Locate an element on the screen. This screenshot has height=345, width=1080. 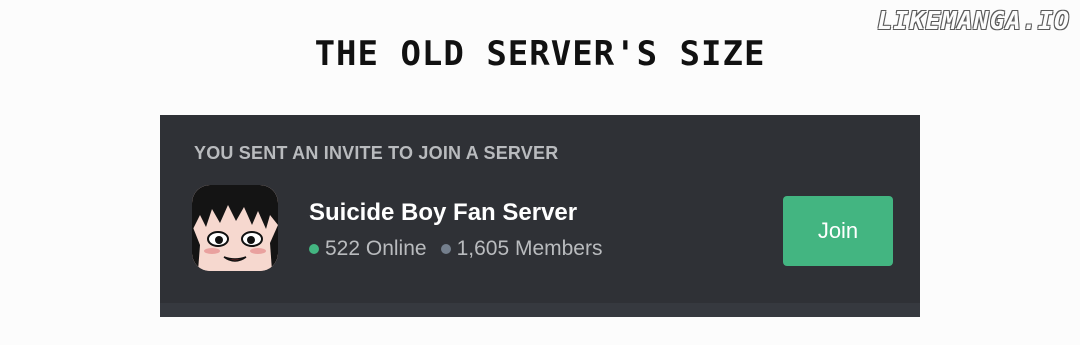
invite-header: YOU SENT AN INVITE TO JOIN A SERVER is located at coordinates (376, 153).